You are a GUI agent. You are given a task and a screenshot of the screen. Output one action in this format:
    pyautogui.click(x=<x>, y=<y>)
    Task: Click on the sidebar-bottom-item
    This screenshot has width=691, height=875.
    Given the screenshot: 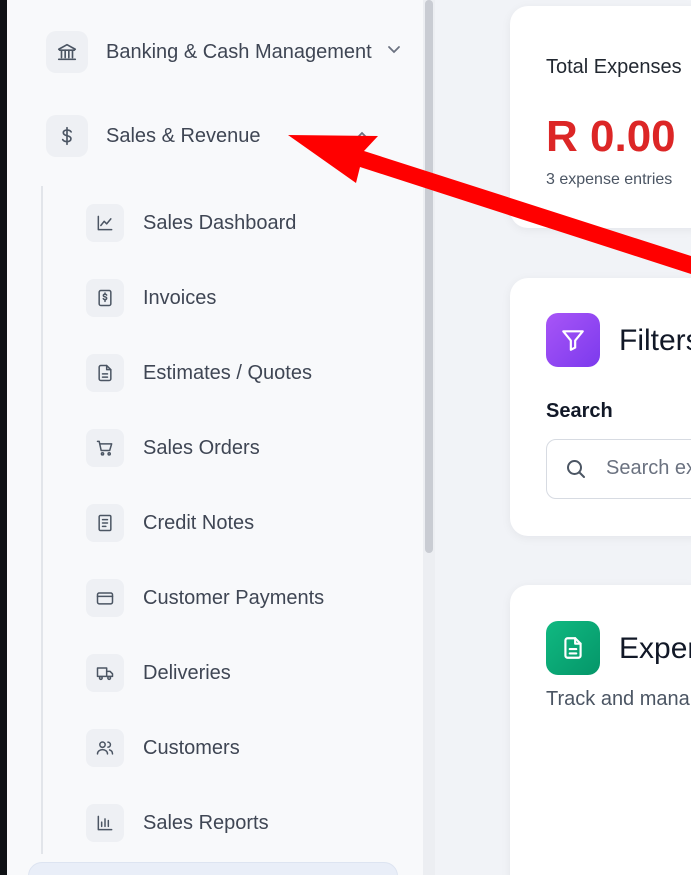 What is the action you would take?
    pyautogui.click(x=213, y=868)
    